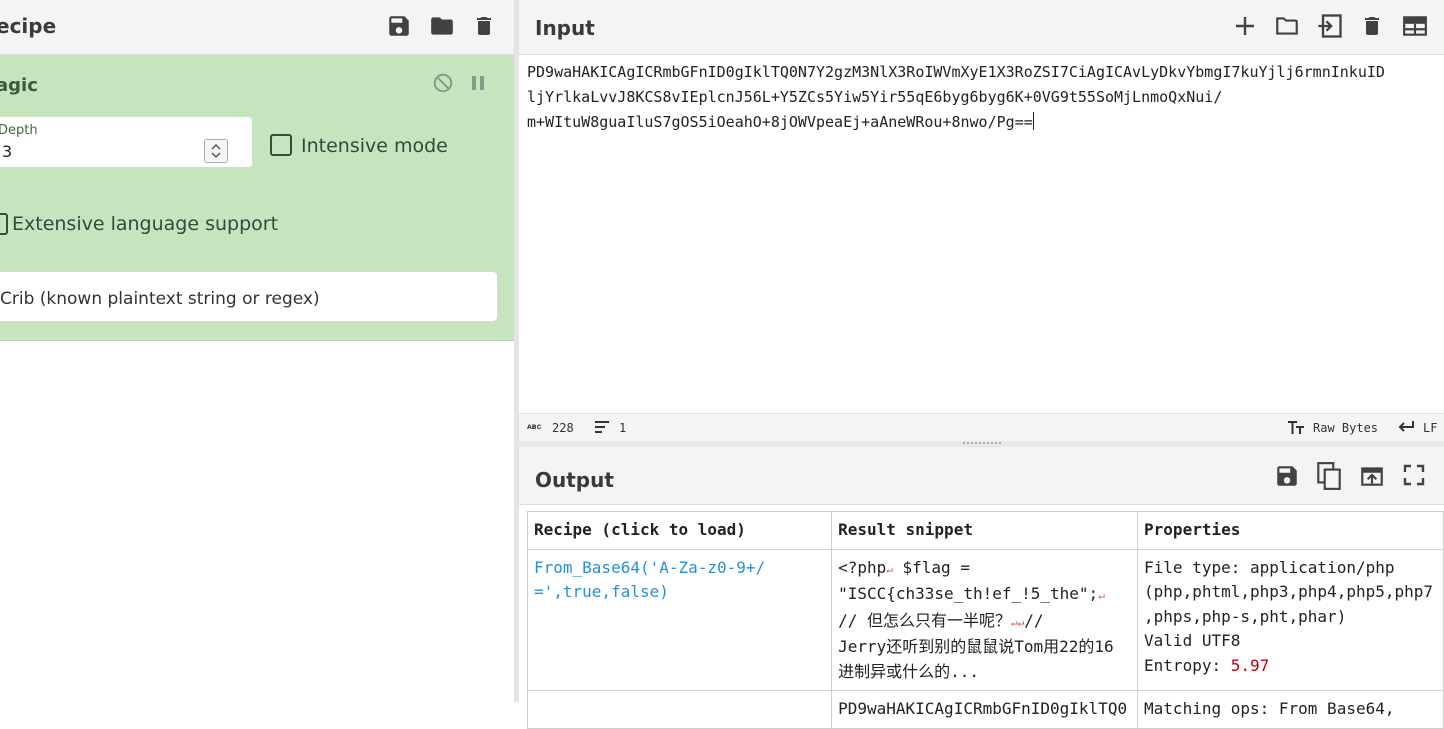  I want to click on properties-cell: Matching ops: From Base64,, so click(1290, 709).